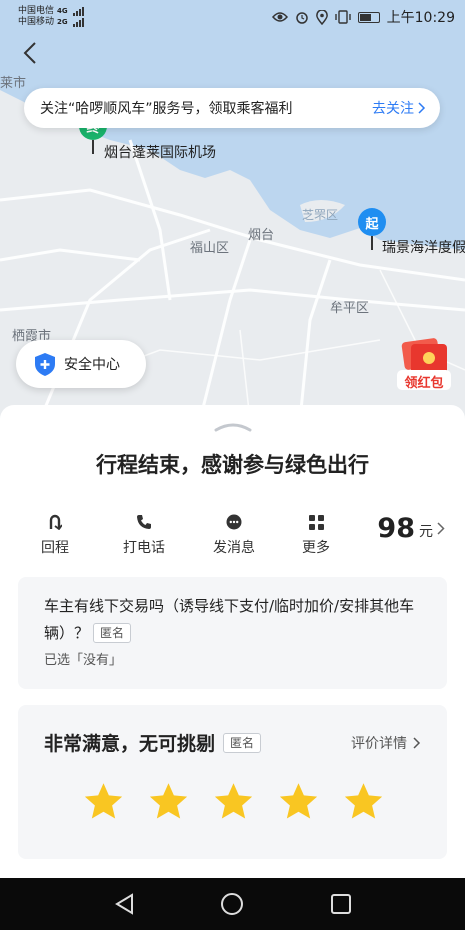  I want to click on safety-center-button: 安全中心, so click(81, 364).